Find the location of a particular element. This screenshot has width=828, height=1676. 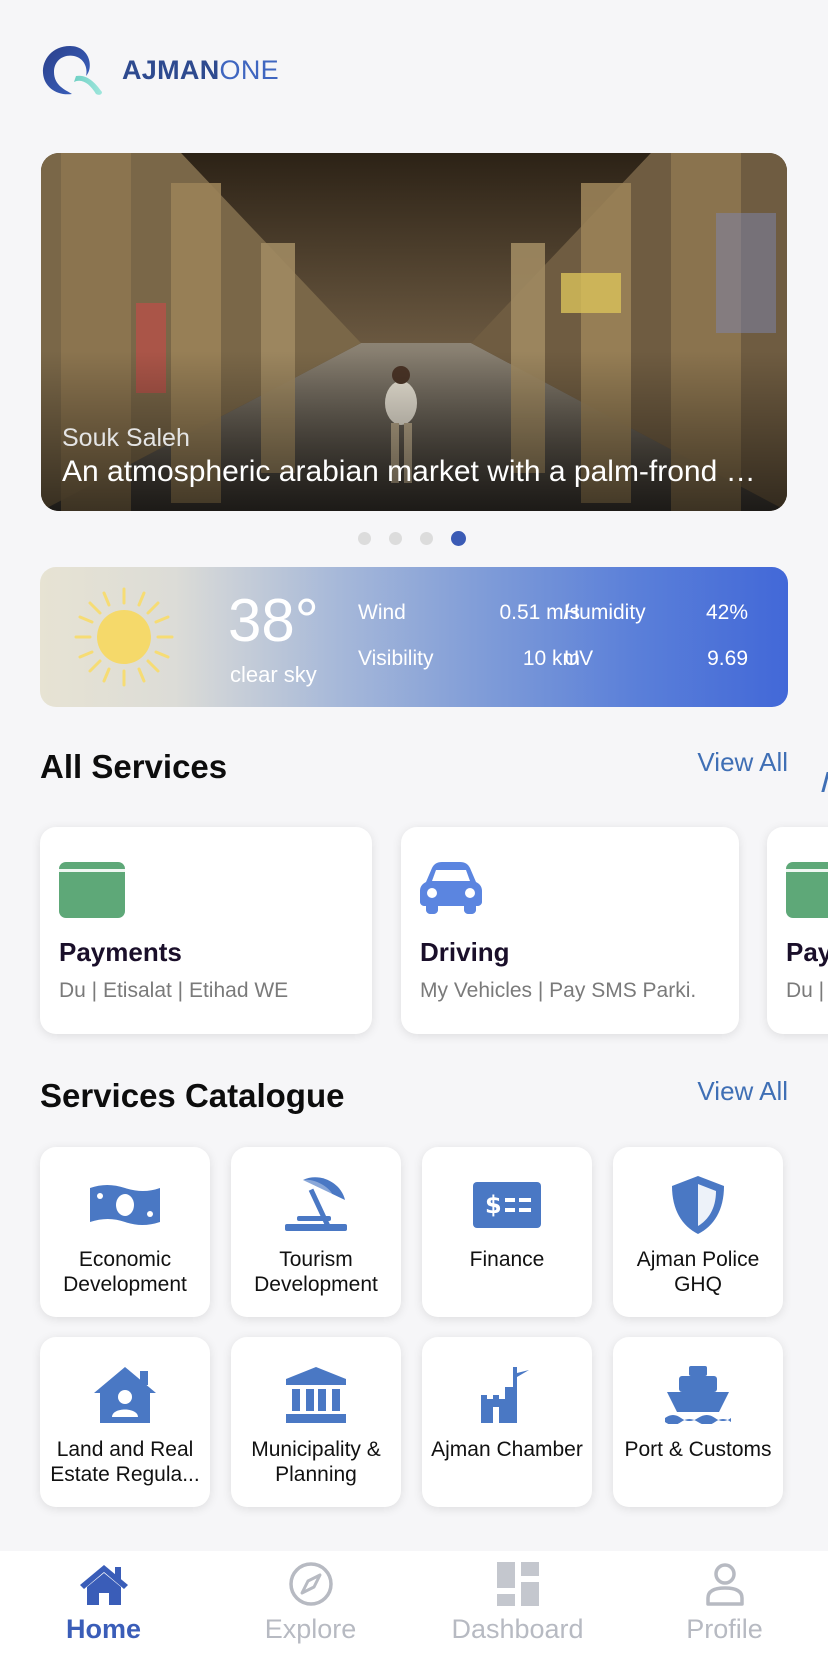

brand-wordmark: AJMANONE is located at coordinates (200, 70).